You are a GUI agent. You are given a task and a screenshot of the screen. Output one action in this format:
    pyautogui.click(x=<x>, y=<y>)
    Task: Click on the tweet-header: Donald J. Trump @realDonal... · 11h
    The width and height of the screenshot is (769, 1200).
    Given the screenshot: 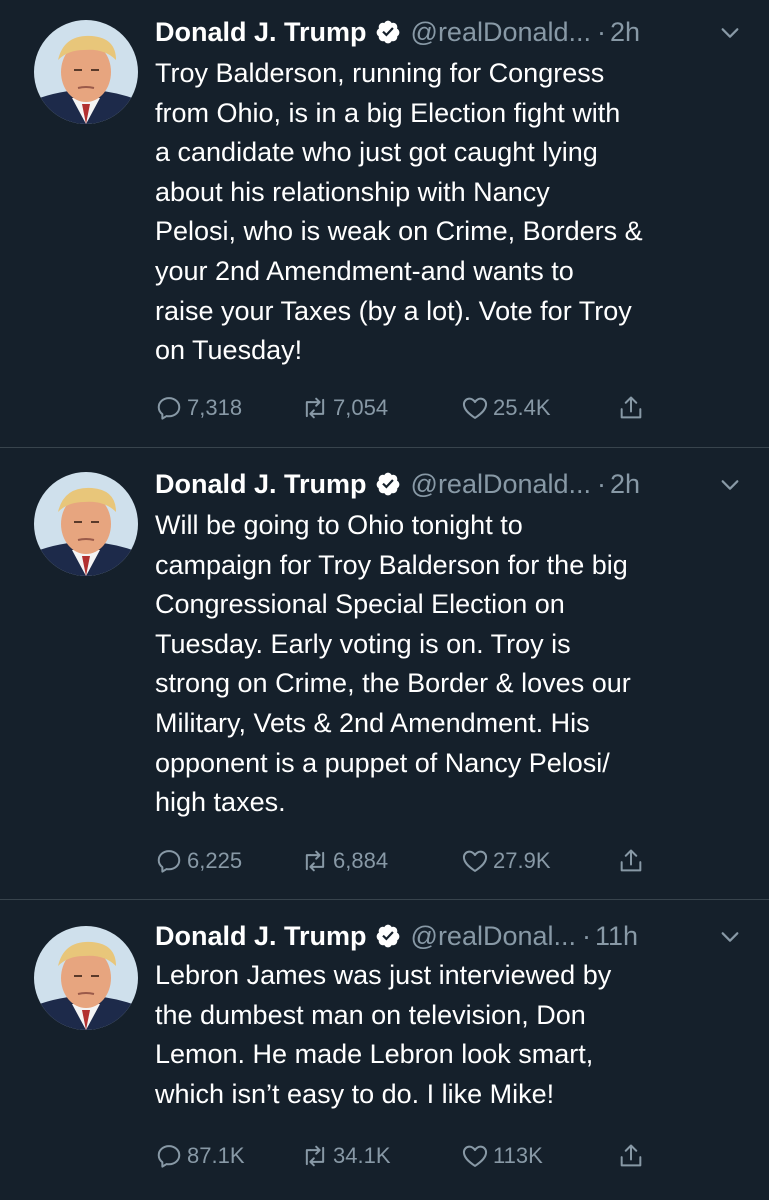 What is the action you would take?
    pyautogui.click(x=448, y=936)
    